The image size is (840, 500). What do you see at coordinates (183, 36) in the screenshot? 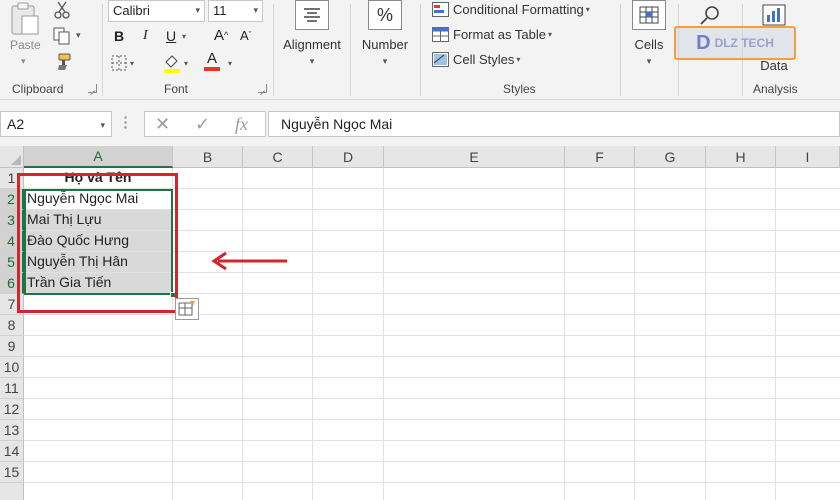
I see `underline-dropdown-icon: ▾` at bounding box center [183, 36].